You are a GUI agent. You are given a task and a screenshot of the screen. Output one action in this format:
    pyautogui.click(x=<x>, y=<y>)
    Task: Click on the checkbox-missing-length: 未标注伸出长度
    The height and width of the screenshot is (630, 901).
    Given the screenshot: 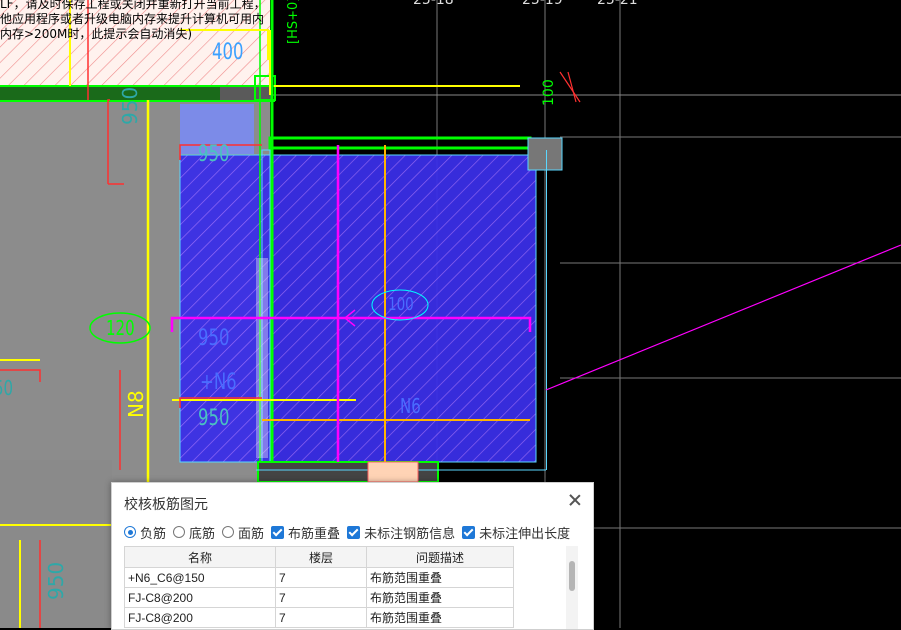 What is the action you would take?
    pyautogui.click(x=516, y=532)
    